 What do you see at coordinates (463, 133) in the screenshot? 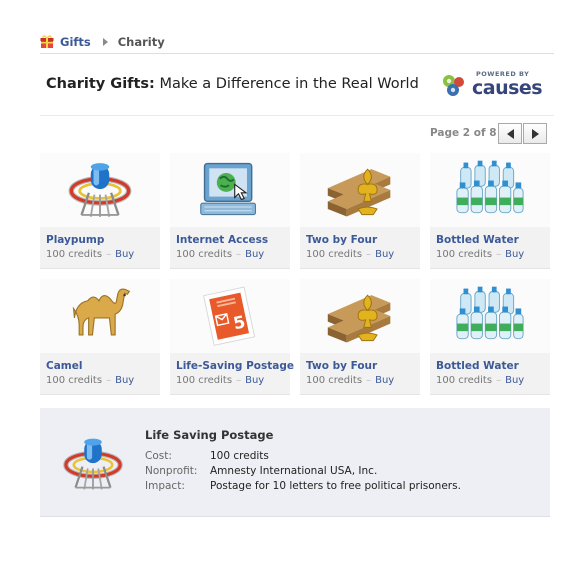
I see `pager-label: Page 2 of 8` at bounding box center [463, 133].